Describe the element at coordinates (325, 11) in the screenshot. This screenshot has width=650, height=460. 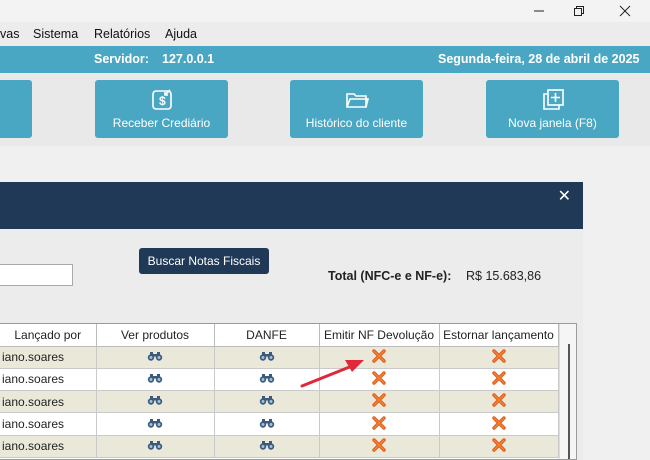
I see `window-titlebar` at that location.